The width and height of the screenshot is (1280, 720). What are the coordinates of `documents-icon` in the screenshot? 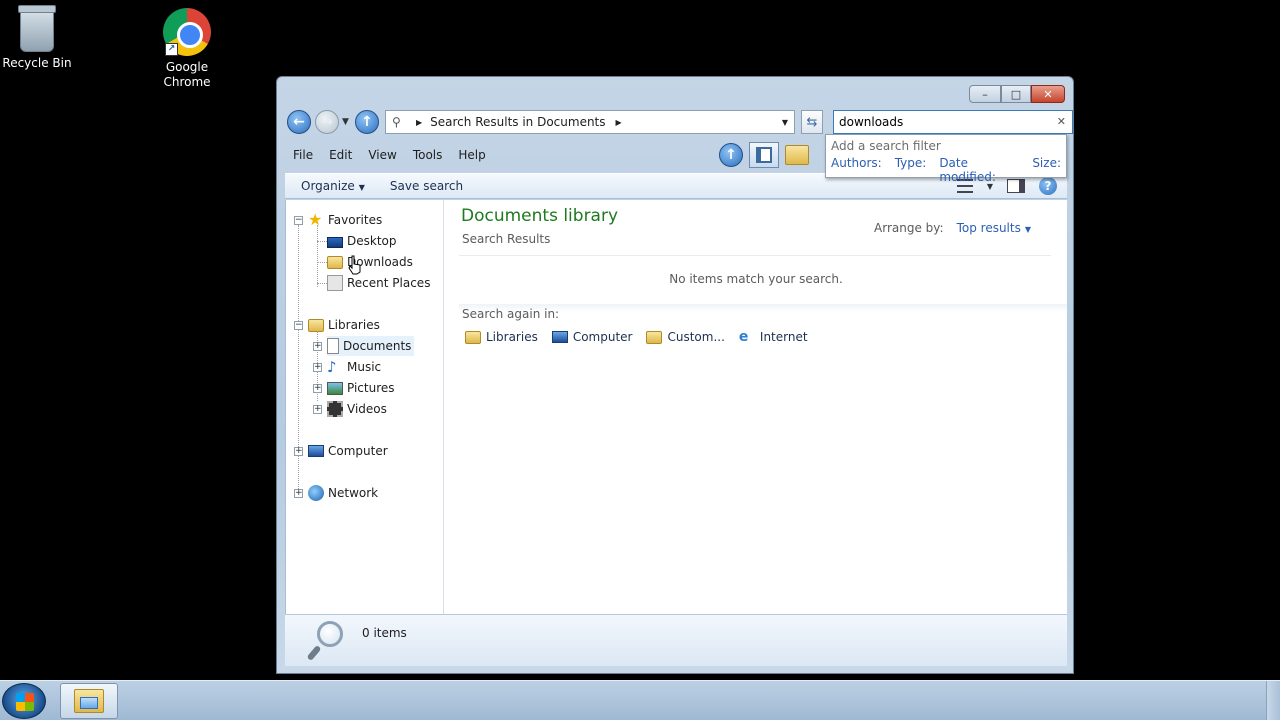 It's located at (333, 346).